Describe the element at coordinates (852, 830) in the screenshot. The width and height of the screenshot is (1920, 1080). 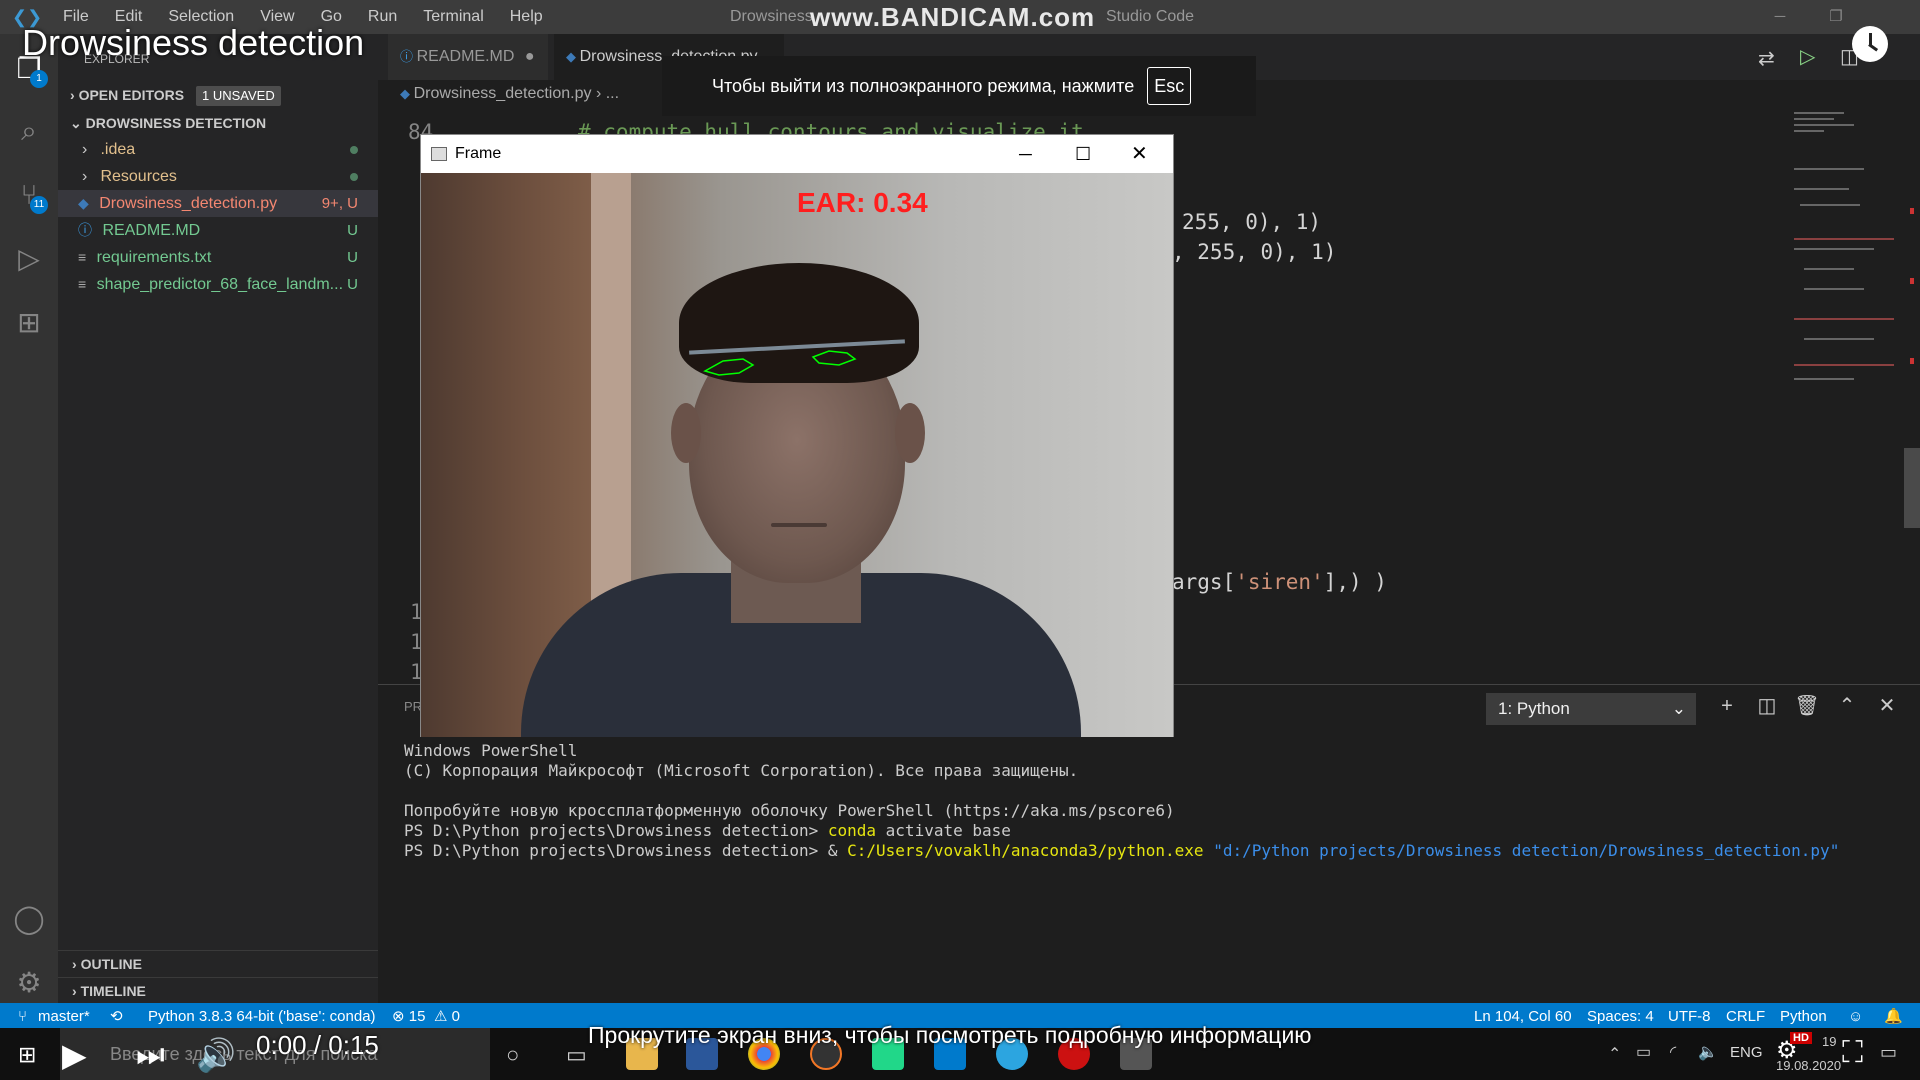
I see `terminal-command: conda` at that location.